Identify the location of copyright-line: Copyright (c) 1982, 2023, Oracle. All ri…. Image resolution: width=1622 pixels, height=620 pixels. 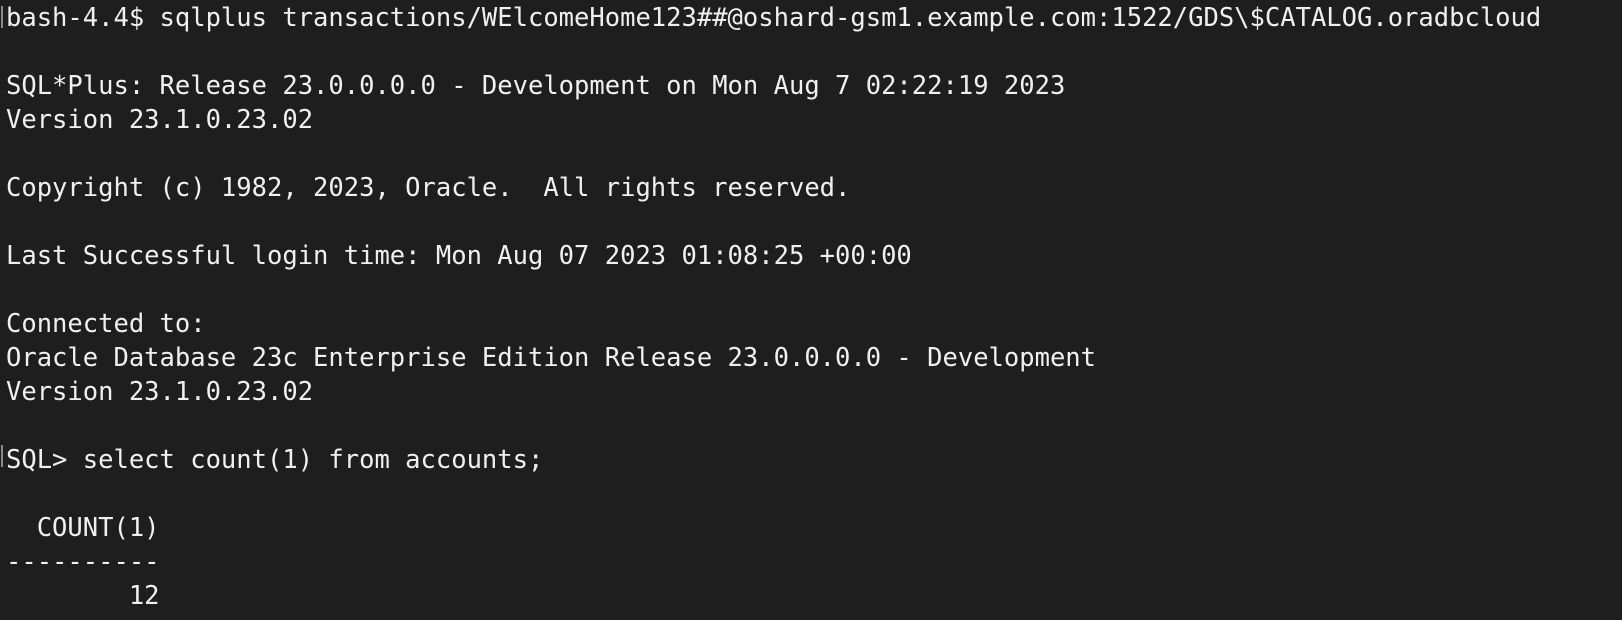
(428, 188).